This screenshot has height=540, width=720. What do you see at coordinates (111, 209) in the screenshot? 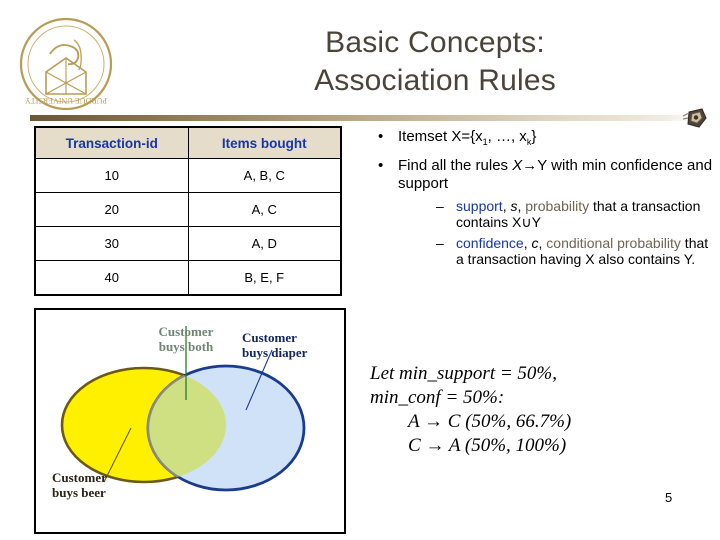
I see `cell-transaction-id: 20` at bounding box center [111, 209].